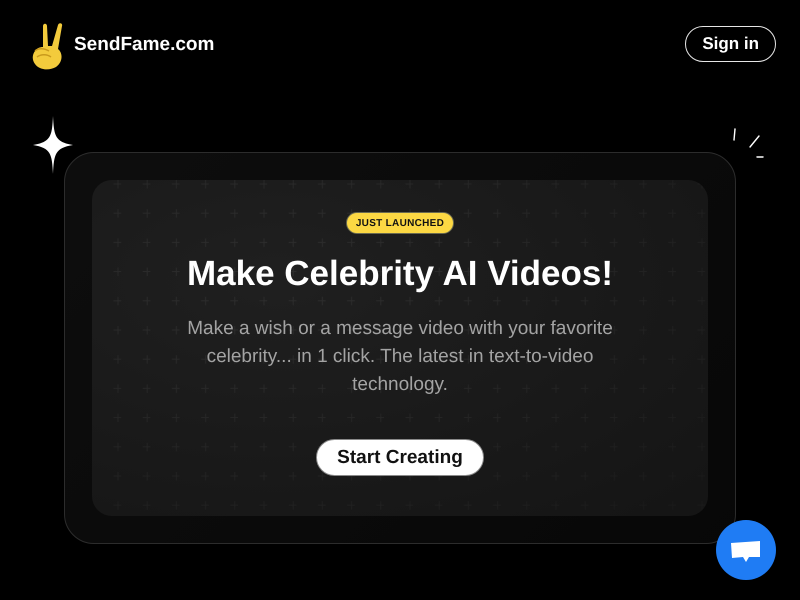  I want to click on peace-hand-icon, so click(48, 46).